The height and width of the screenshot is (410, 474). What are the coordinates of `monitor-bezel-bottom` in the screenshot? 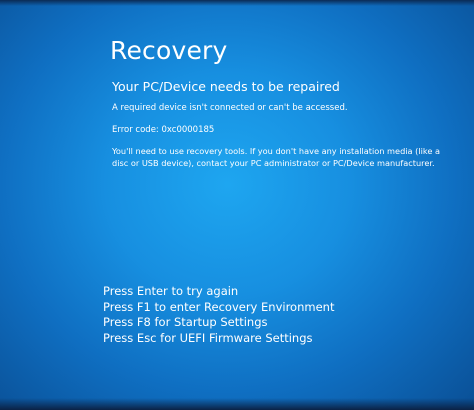 It's located at (237, 404).